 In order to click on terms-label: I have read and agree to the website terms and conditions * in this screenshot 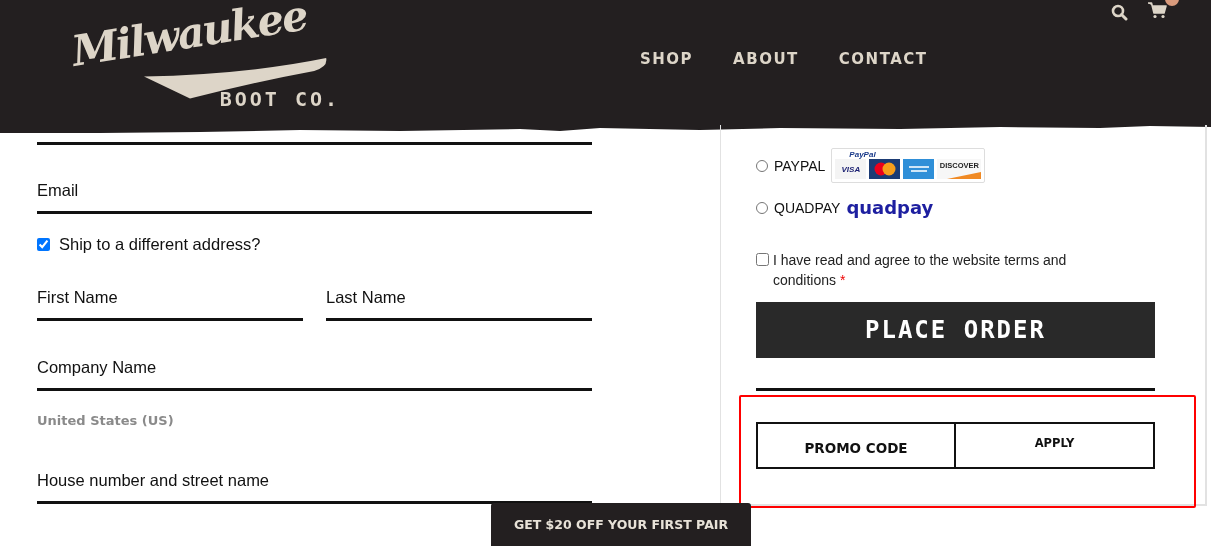, I will do `click(920, 270)`.